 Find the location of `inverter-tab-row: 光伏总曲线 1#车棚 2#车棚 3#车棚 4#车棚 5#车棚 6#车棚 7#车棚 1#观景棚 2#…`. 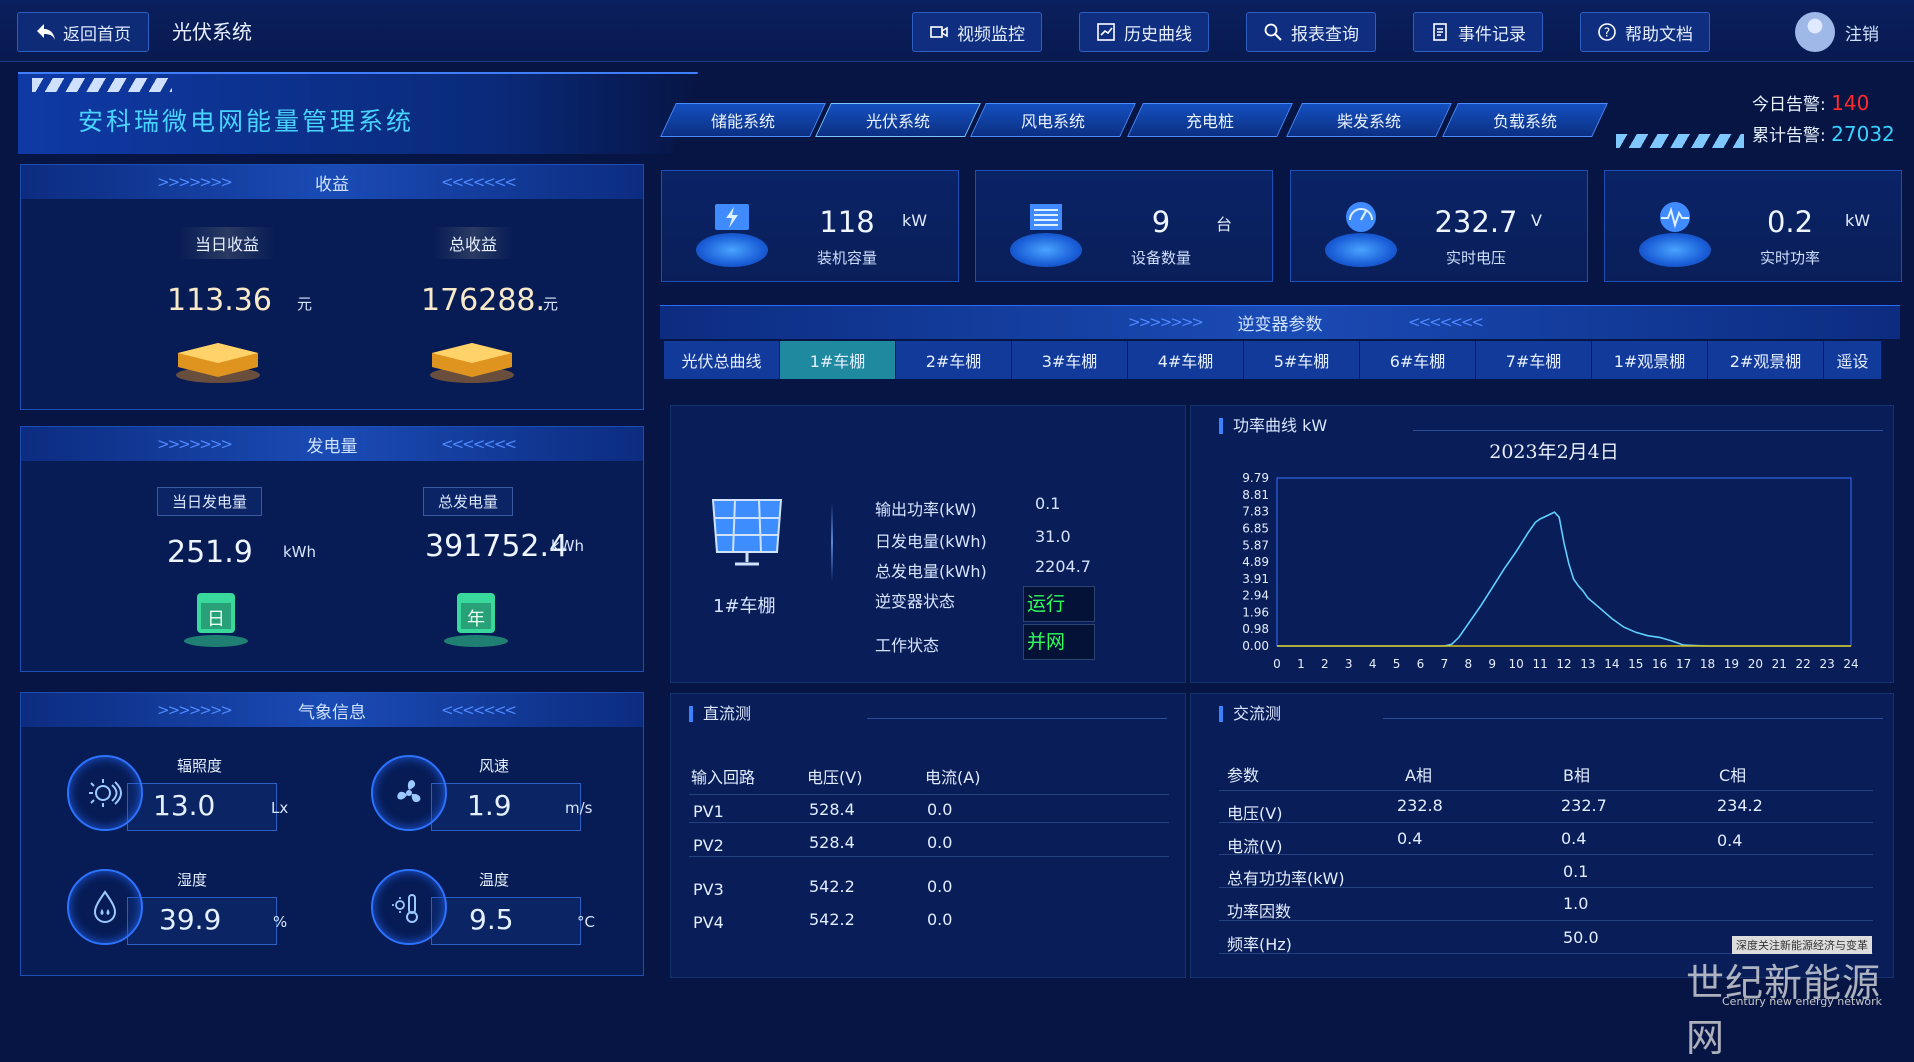

inverter-tab-row: 光伏总曲线 1#车棚 2#车棚 3#车棚 4#车棚 5#车棚 6#车棚 7#车棚 1#观景棚 2#… is located at coordinates (1273, 360).